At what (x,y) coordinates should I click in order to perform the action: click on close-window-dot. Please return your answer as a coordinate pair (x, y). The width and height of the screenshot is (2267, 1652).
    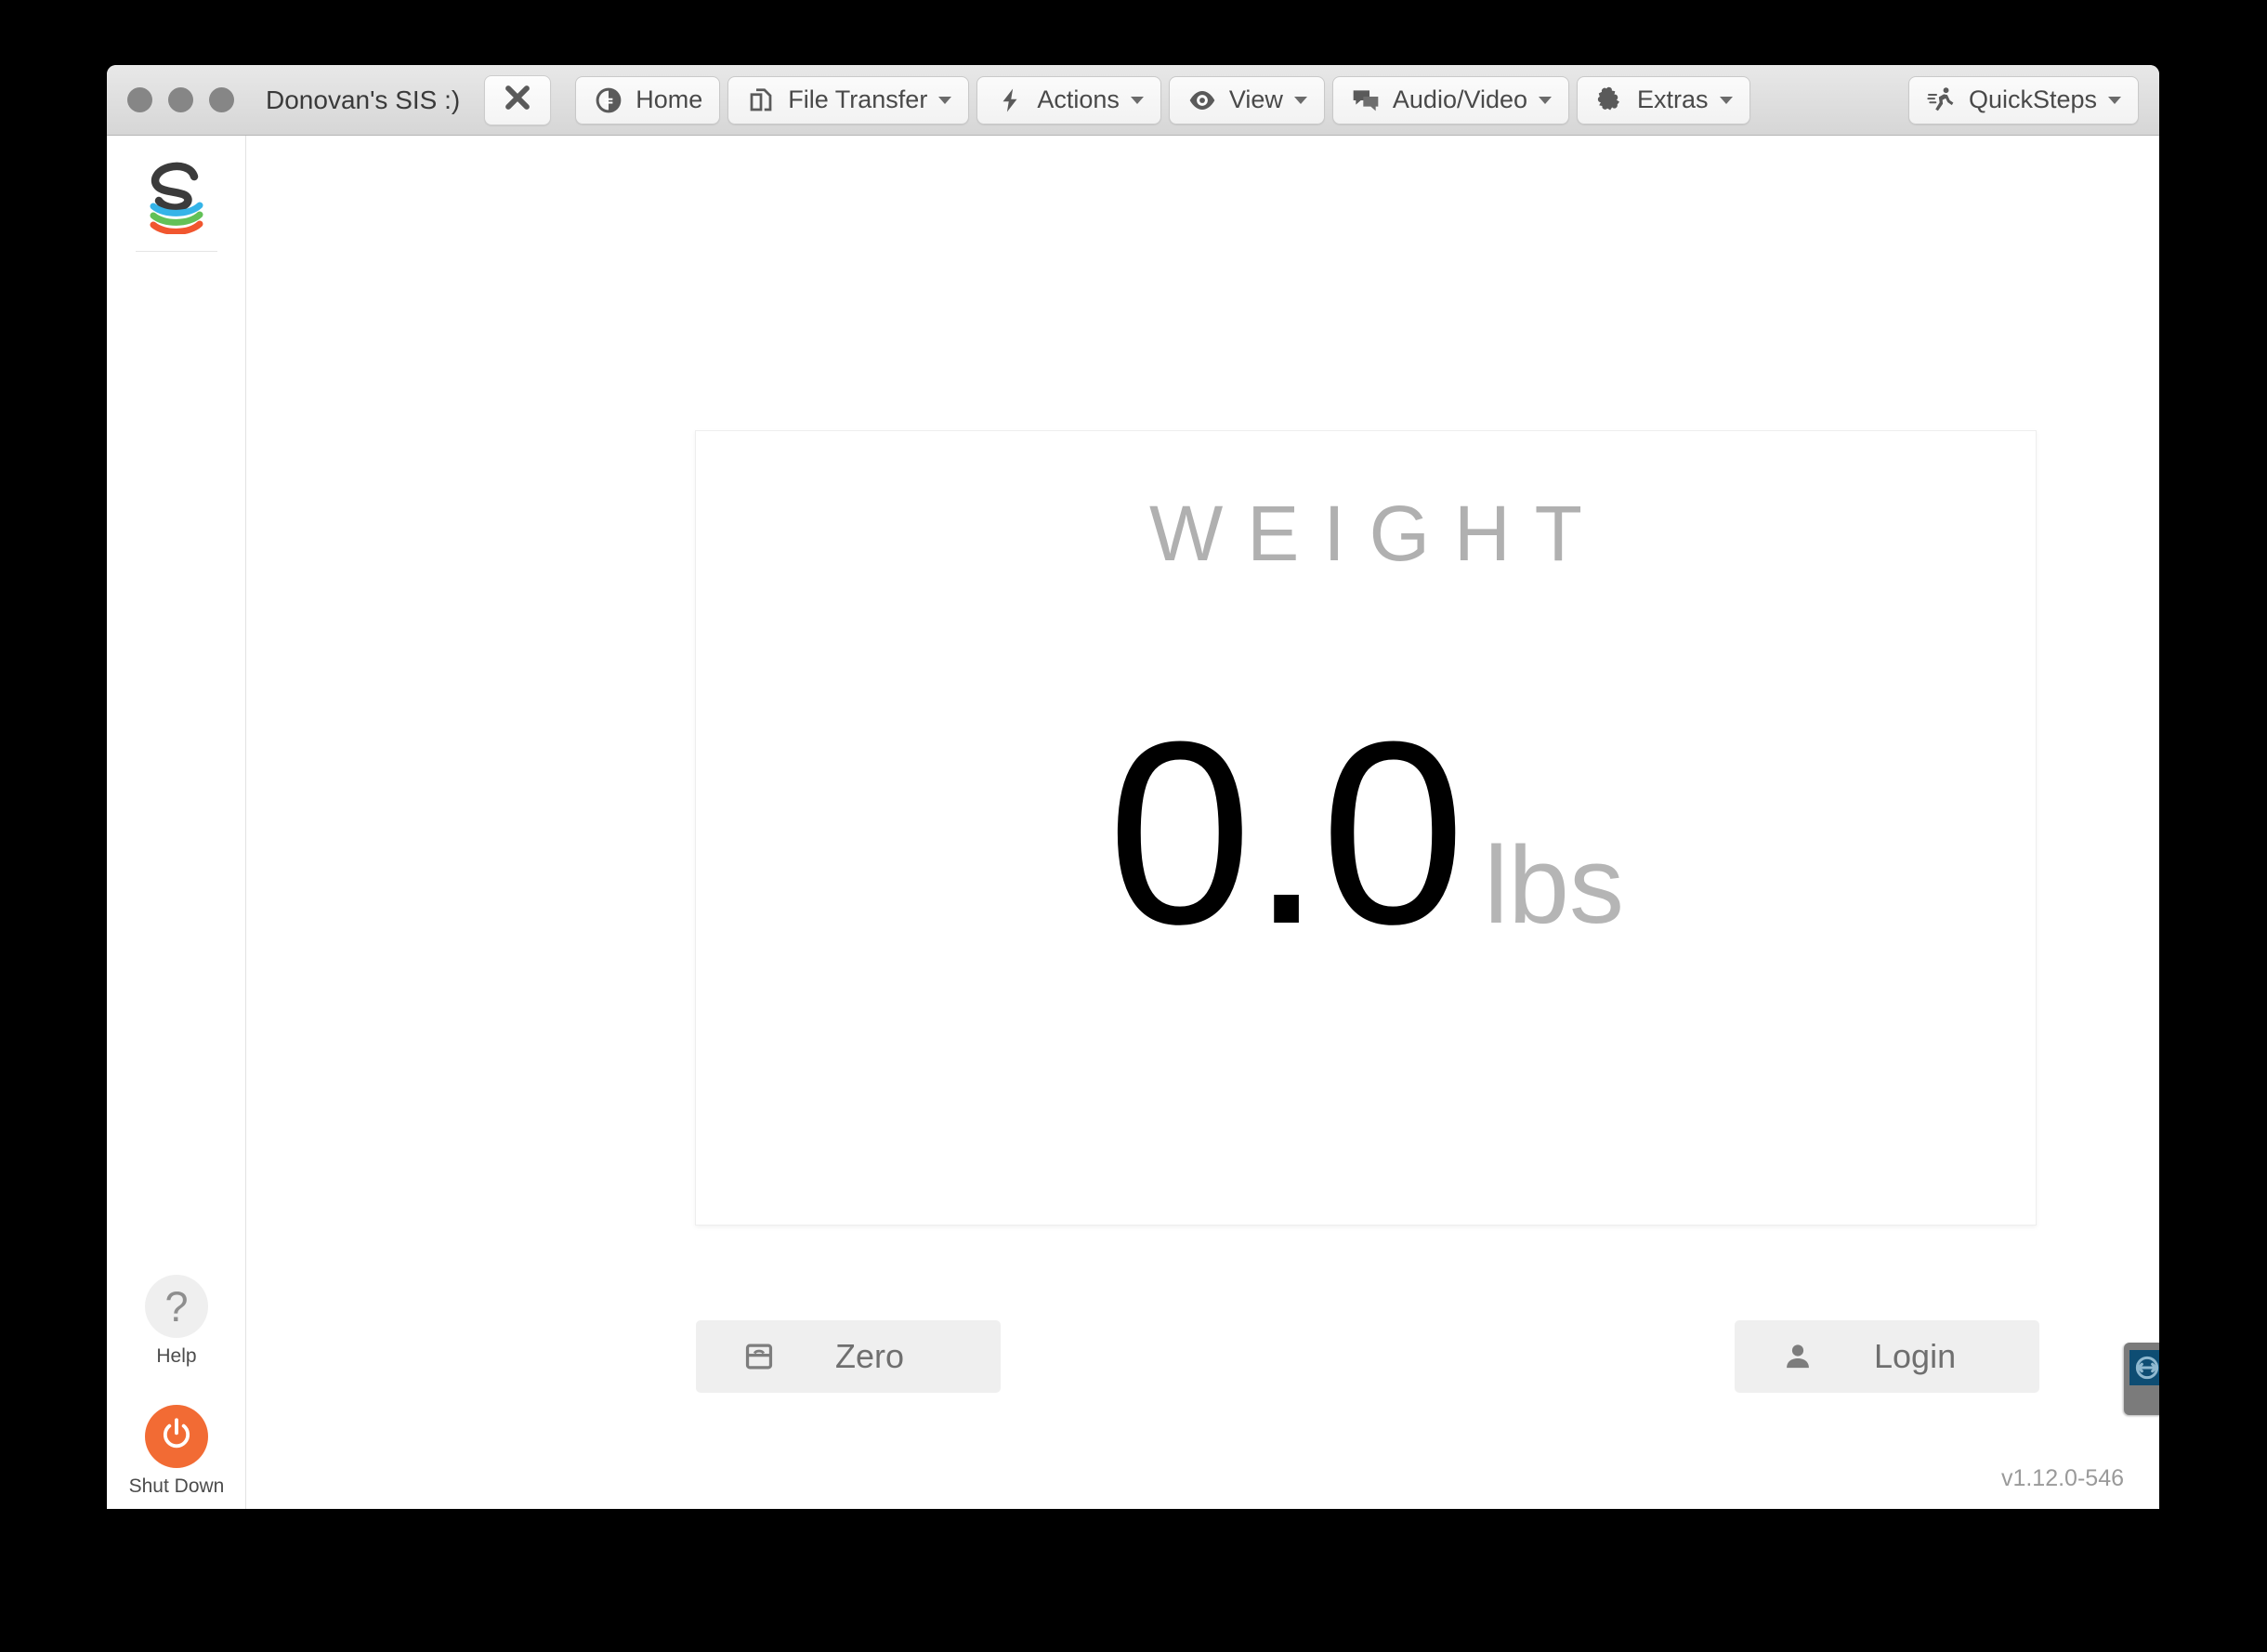
    Looking at the image, I should click on (139, 99).